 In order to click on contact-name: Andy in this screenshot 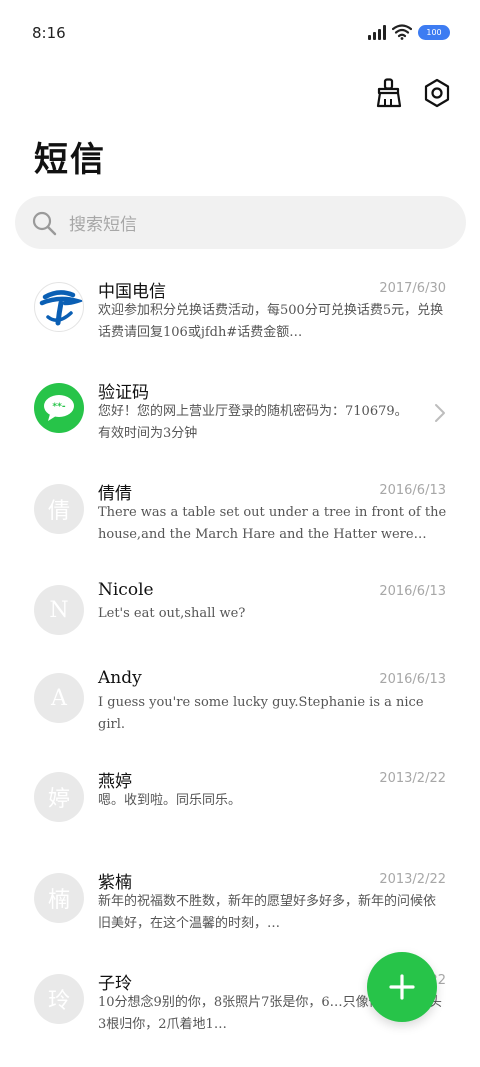, I will do `click(120, 678)`.